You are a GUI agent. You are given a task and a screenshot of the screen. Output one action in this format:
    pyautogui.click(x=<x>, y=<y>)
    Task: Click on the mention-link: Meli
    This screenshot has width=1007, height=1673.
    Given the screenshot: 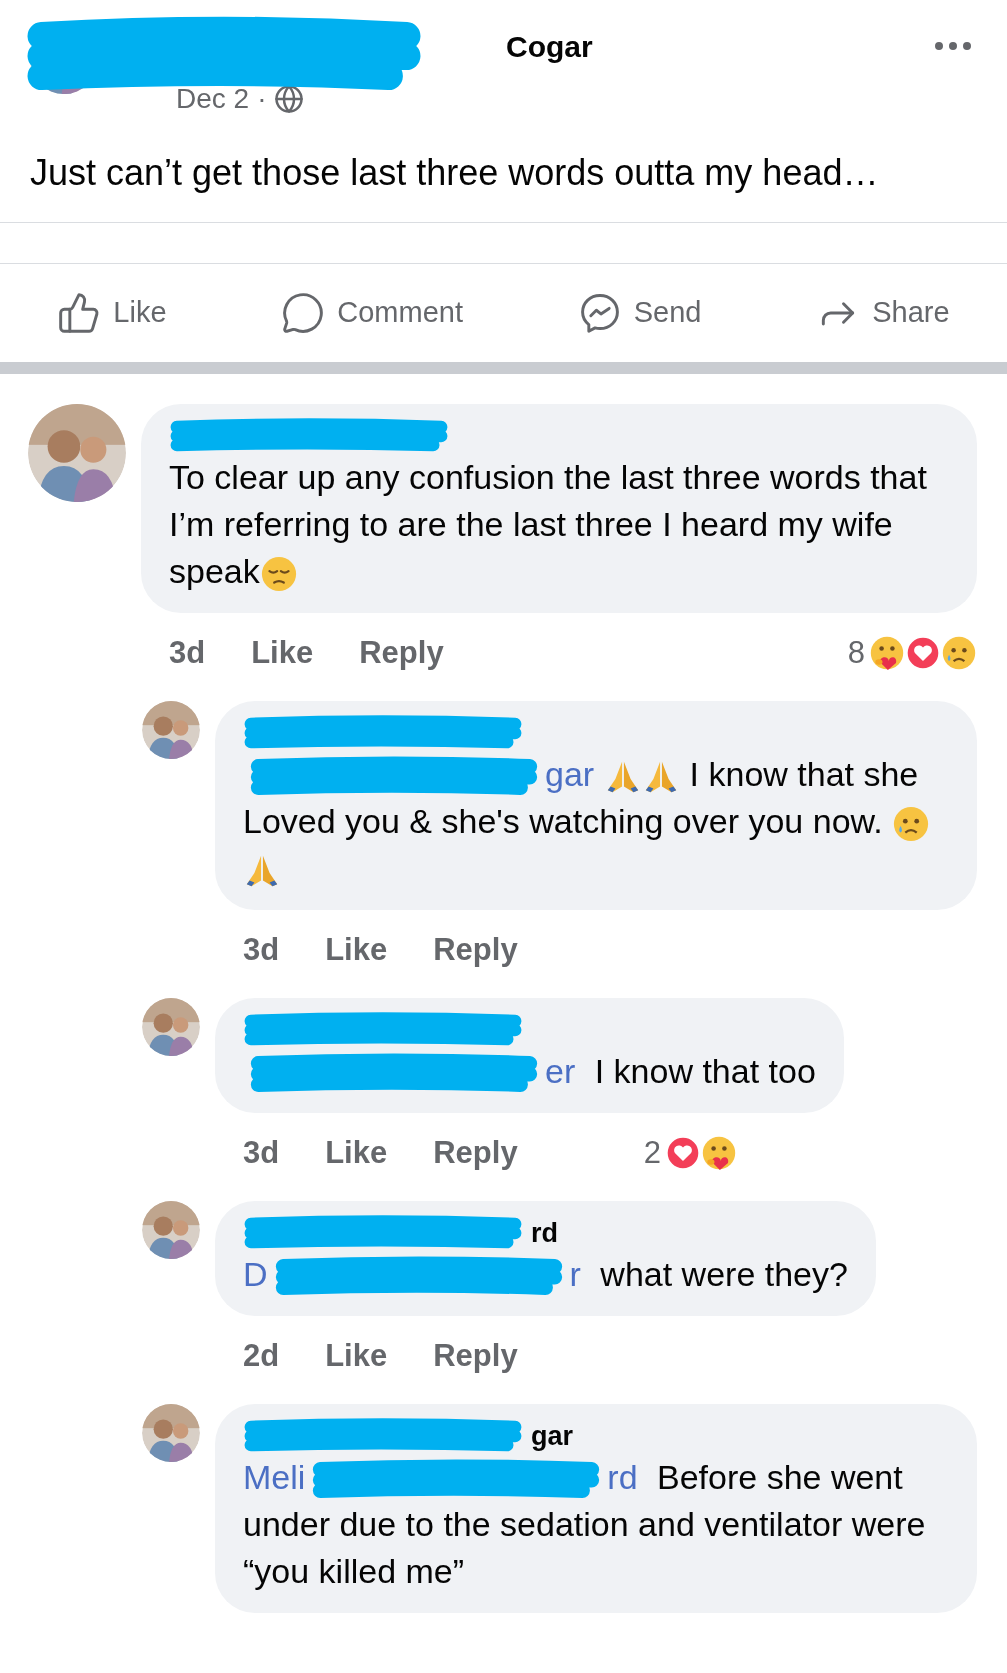 What is the action you would take?
    pyautogui.click(x=274, y=1477)
    